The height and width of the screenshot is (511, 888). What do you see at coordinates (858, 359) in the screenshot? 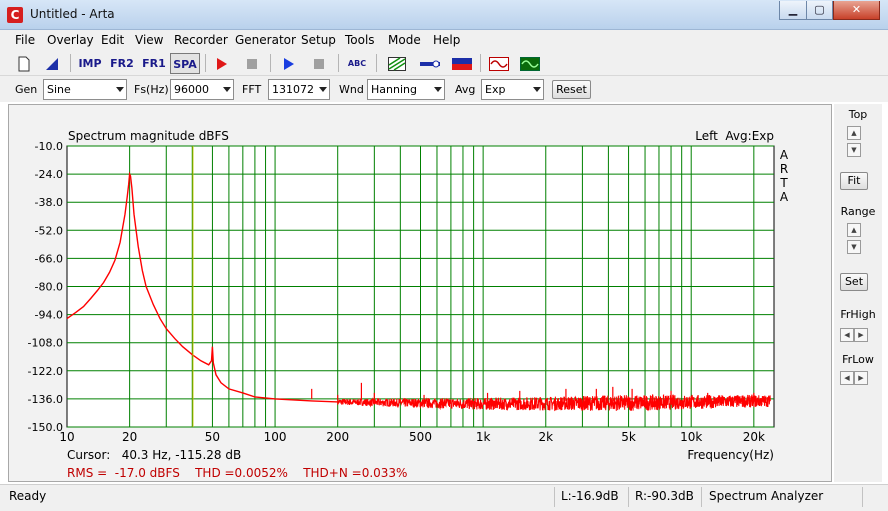
I see `frlow-label: FrLow` at bounding box center [858, 359].